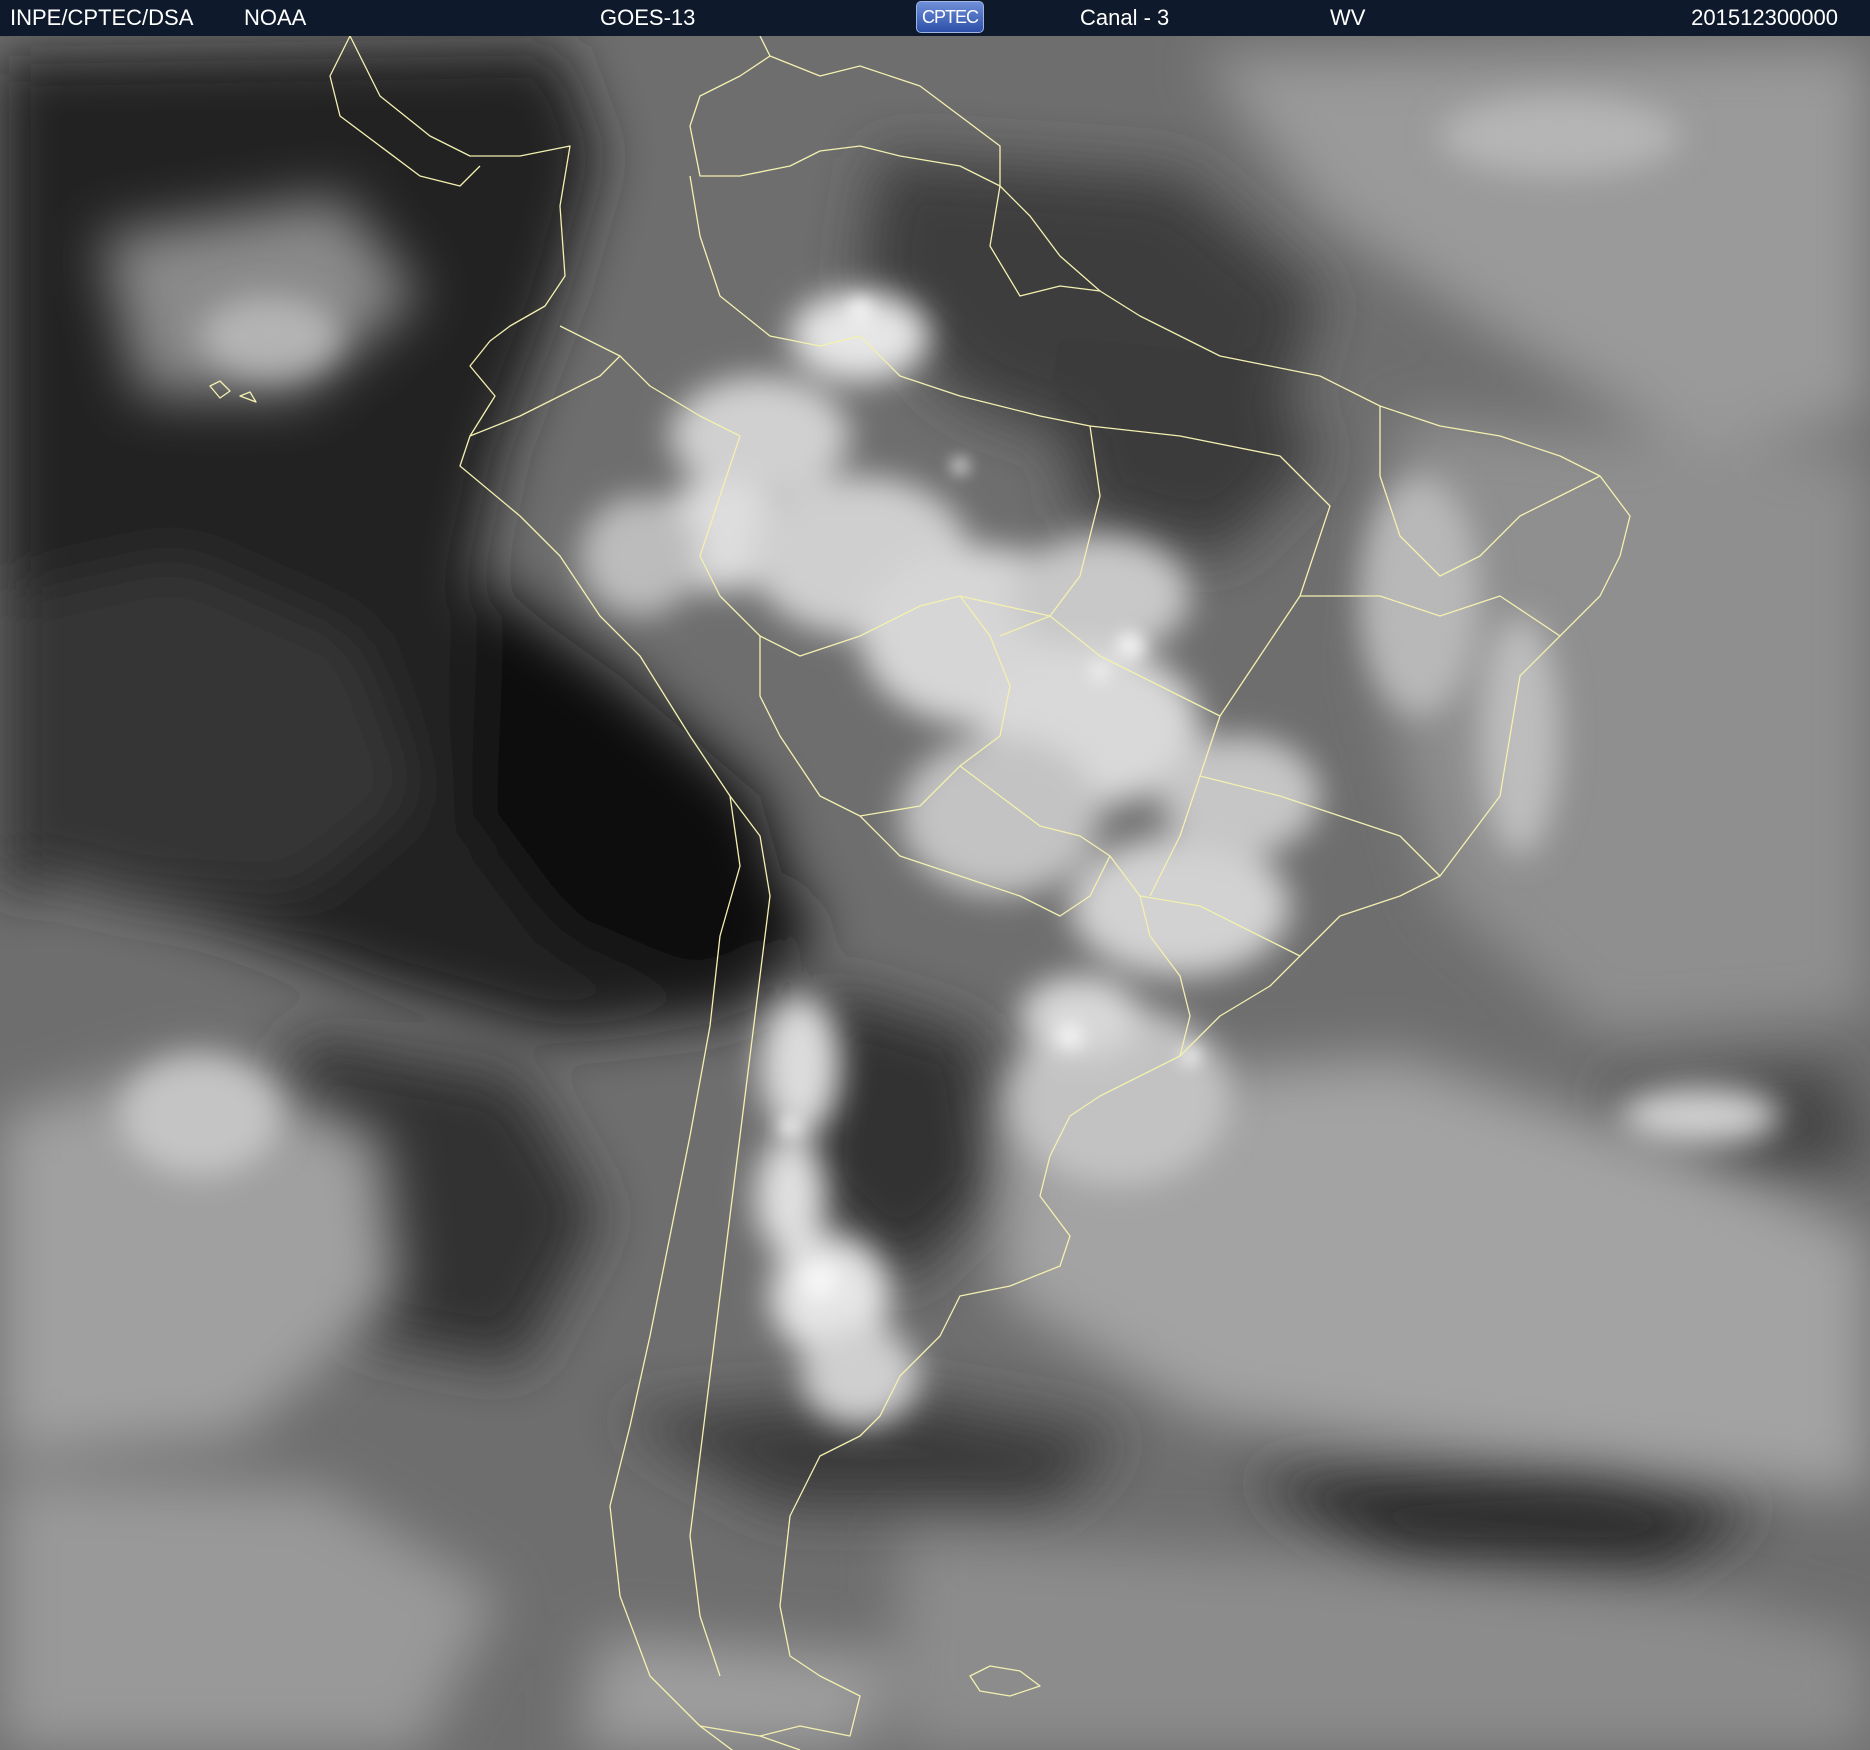 This screenshot has width=1870, height=1750. What do you see at coordinates (275, 17) in the screenshot?
I see `agency-label: NOAA` at bounding box center [275, 17].